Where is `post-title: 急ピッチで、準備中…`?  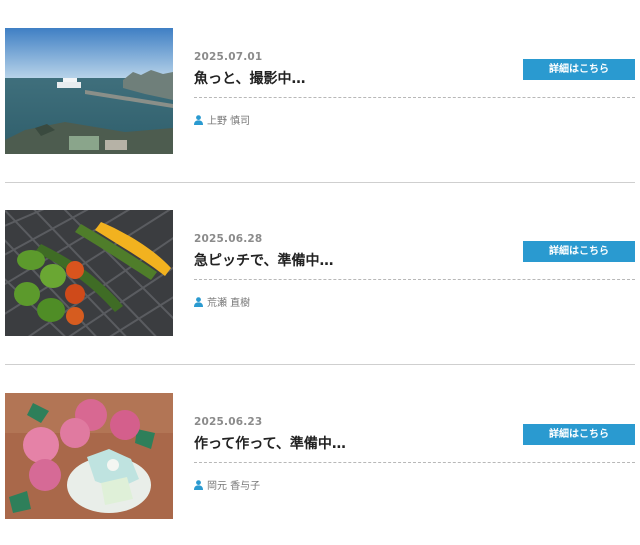
post-title: 急ピッチで、準備中… is located at coordinates (263, 260).